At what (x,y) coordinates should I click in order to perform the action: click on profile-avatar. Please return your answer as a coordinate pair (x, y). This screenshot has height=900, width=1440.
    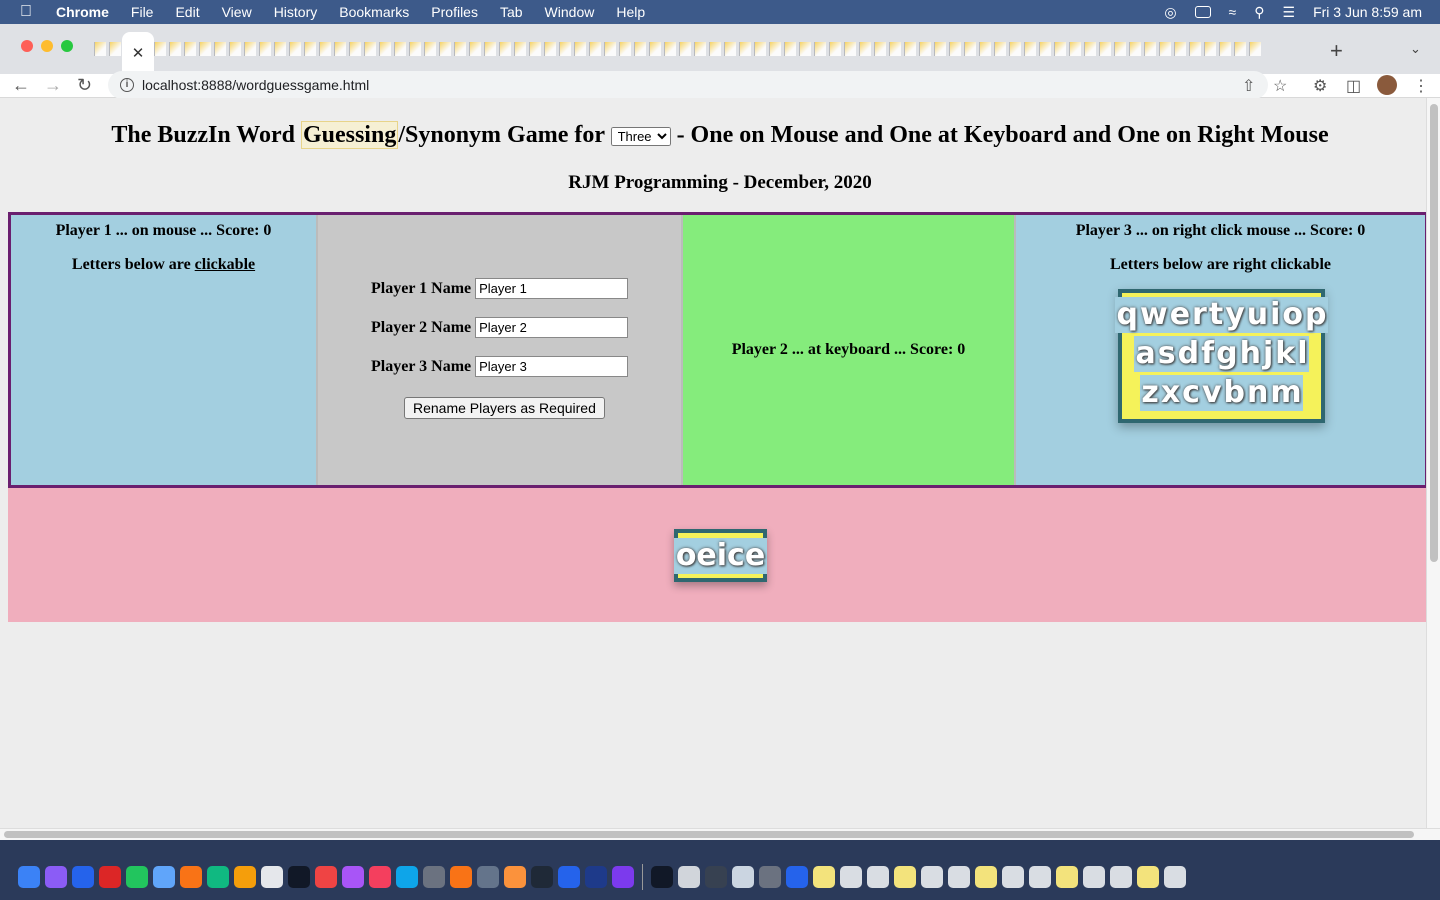
    Looking at the image, I should click on (1387, 85).